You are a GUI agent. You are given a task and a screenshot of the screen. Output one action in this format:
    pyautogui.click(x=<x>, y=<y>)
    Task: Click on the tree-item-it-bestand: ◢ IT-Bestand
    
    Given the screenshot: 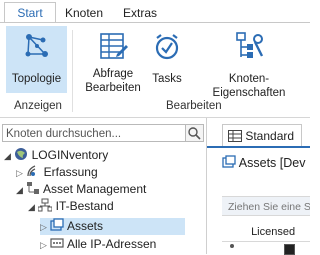 What is the action you would take?
    pyautogui.click(x=116, y=206)
    